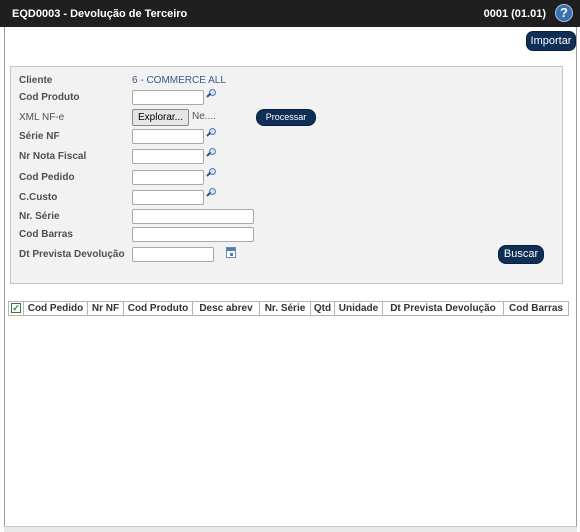 The image size is (580, 532). I want to click on column-header: Cod Produto, so click(158, 308).